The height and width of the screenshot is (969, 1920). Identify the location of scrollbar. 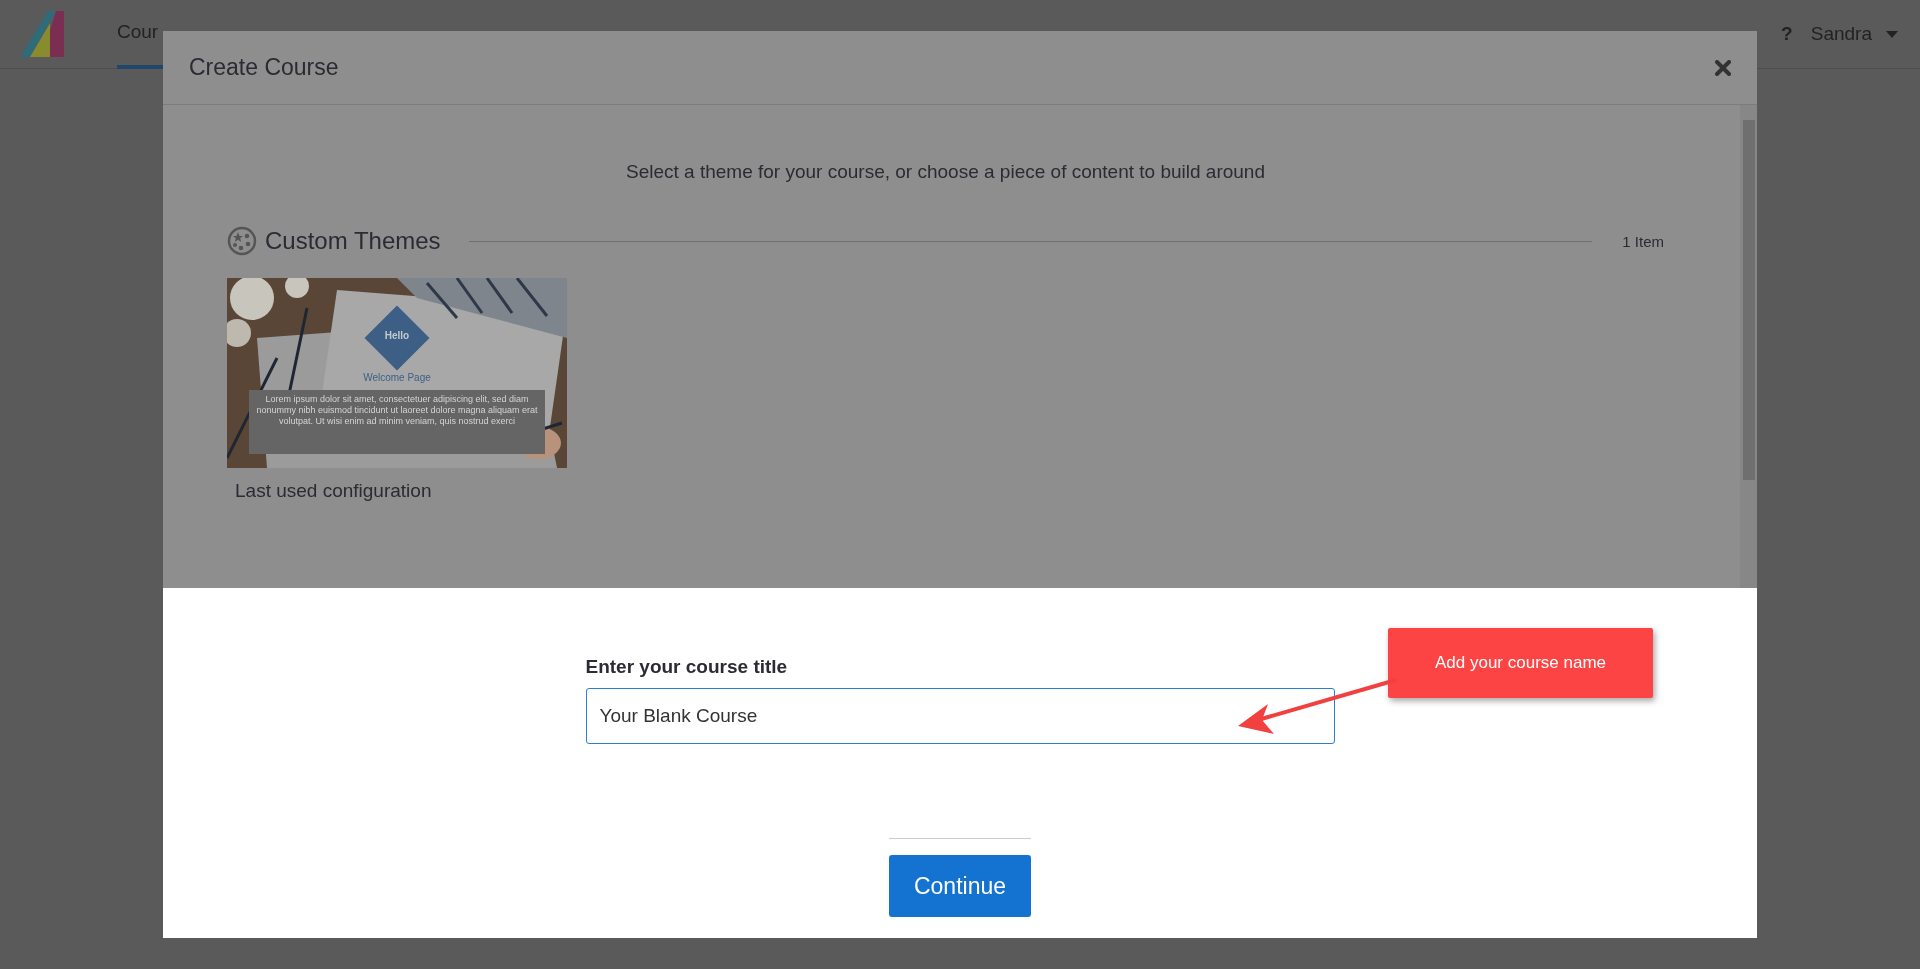
(1748, 346).